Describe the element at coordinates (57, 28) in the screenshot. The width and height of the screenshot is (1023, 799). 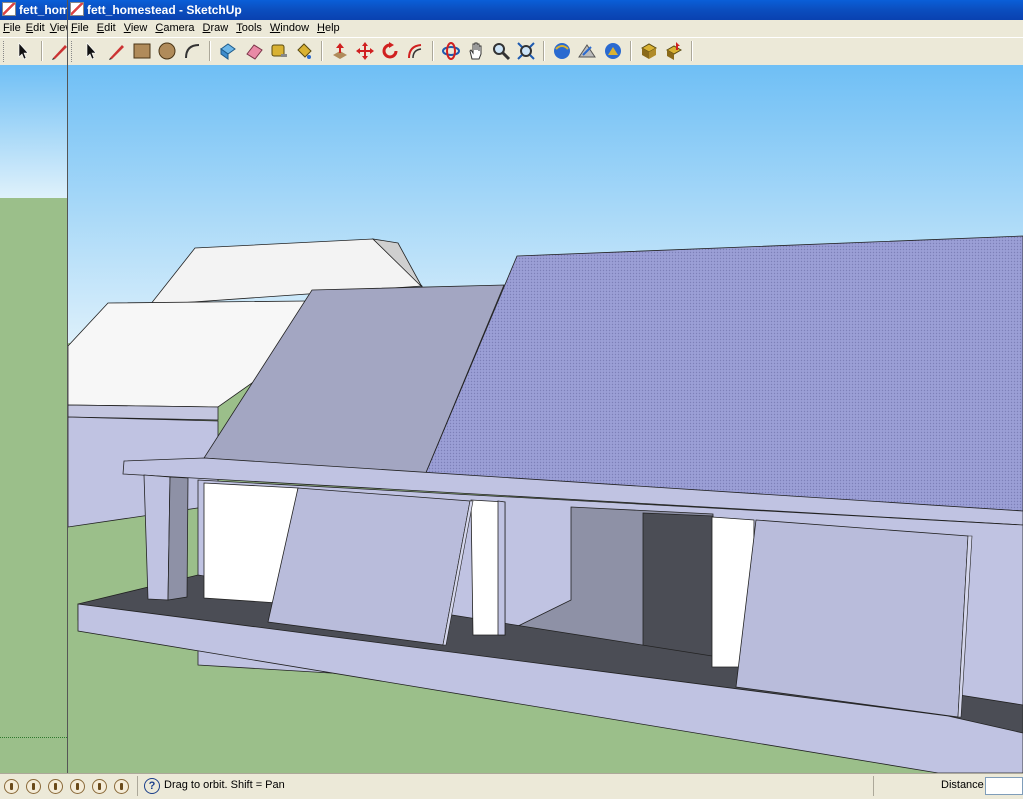
I see `back-menu-view: View` at that location.